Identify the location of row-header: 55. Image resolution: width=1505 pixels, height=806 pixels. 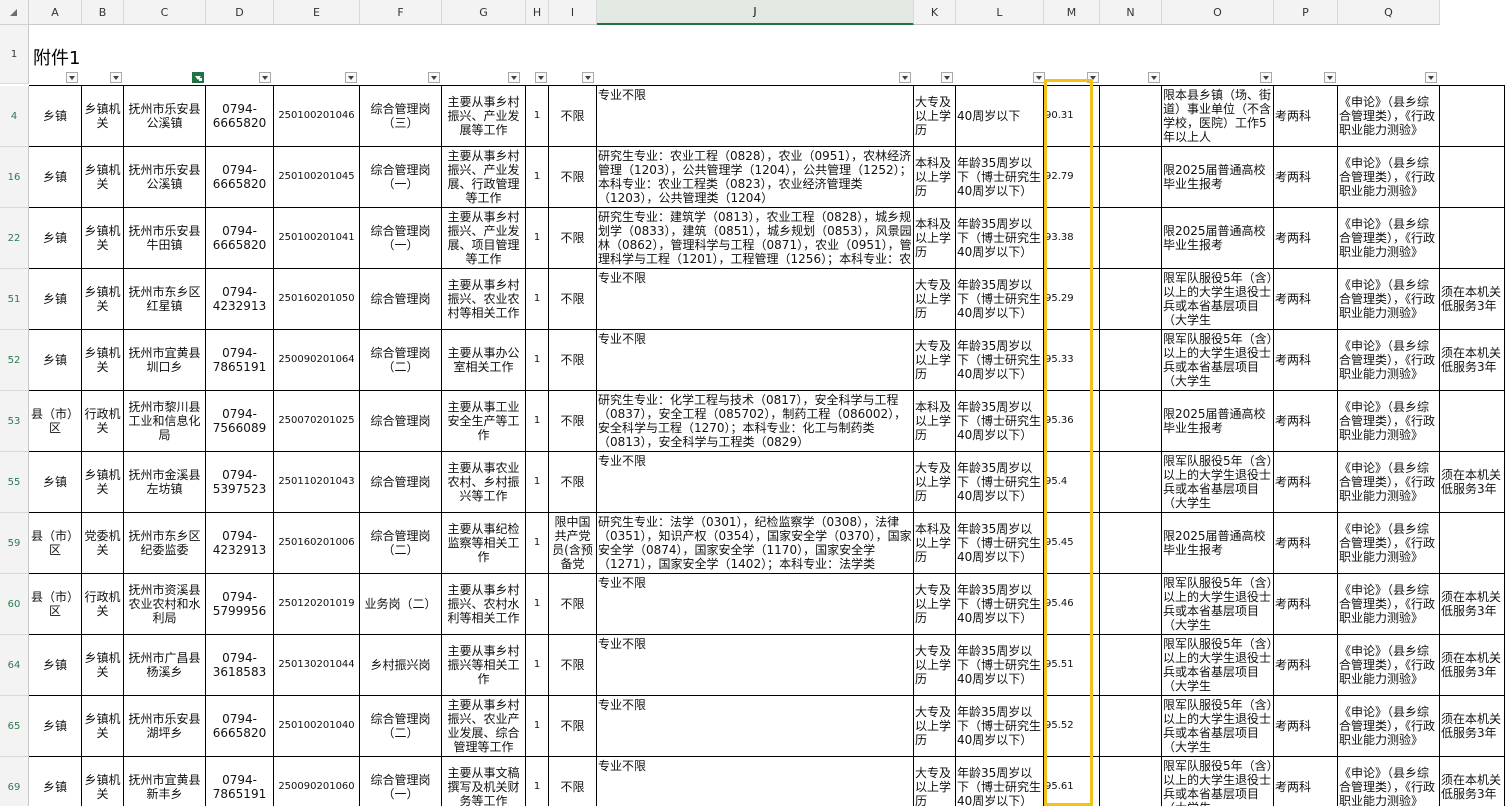
(14, 482).